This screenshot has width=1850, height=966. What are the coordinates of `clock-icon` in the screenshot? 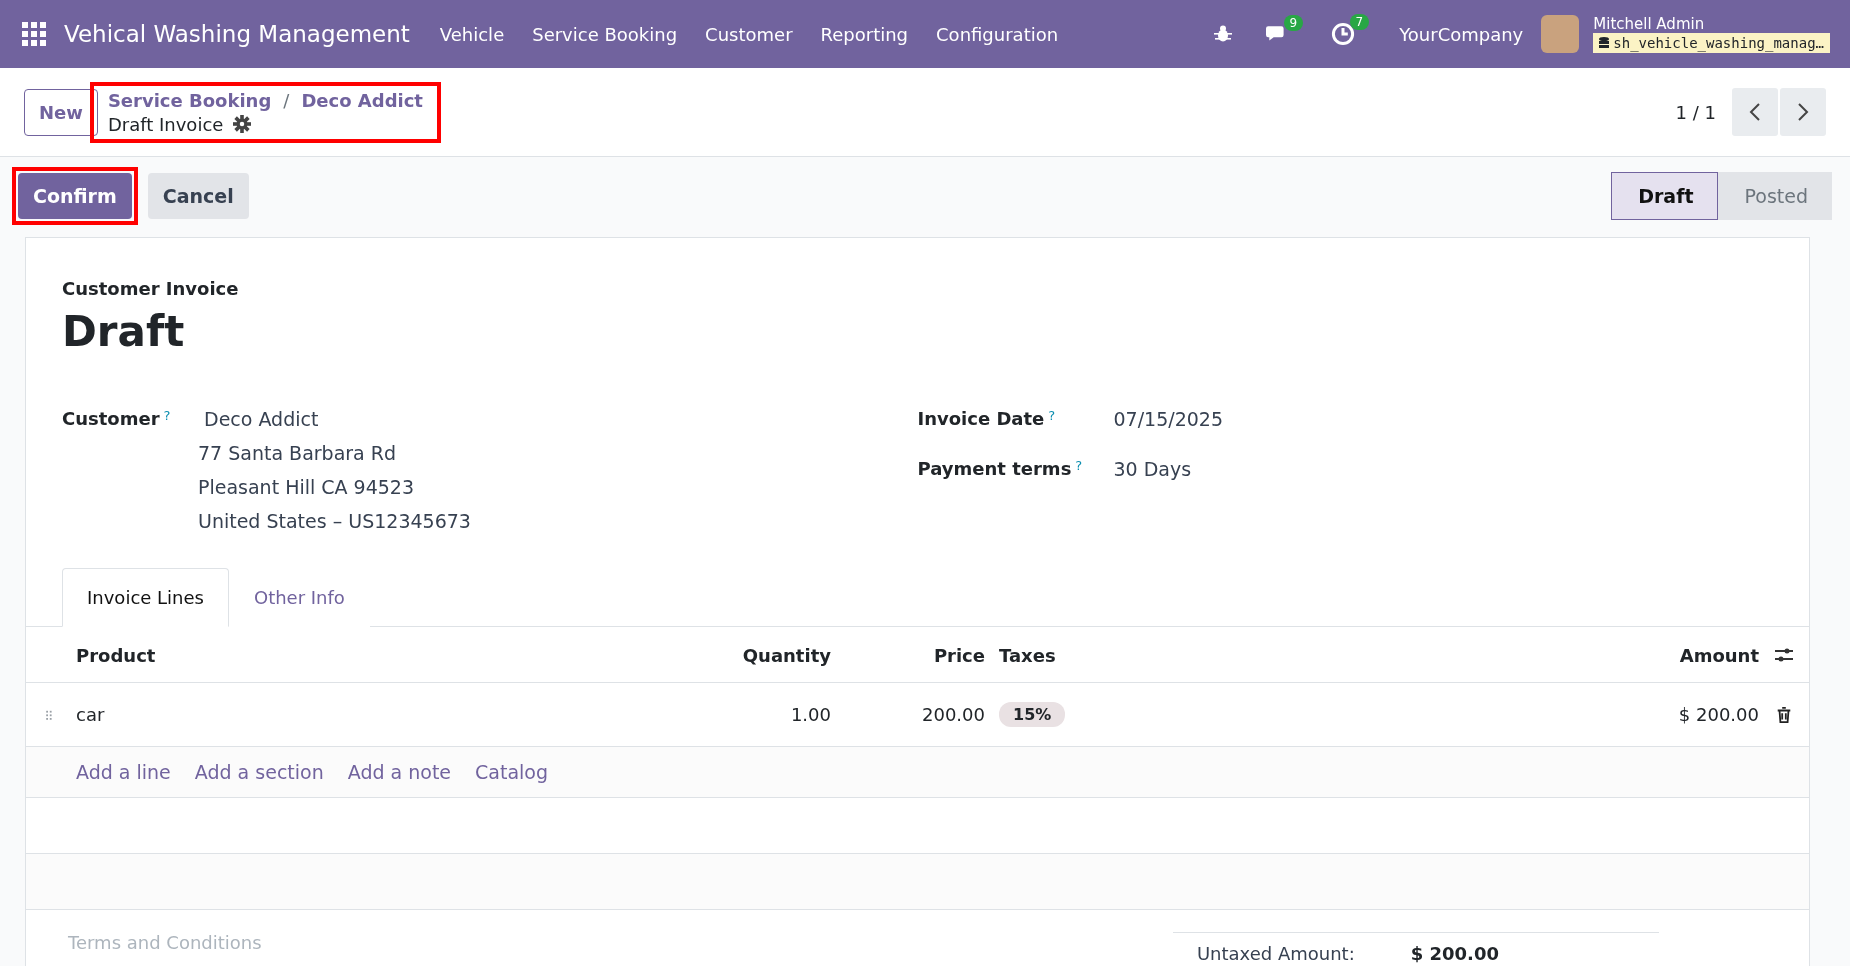 It's located at (1343, 34).